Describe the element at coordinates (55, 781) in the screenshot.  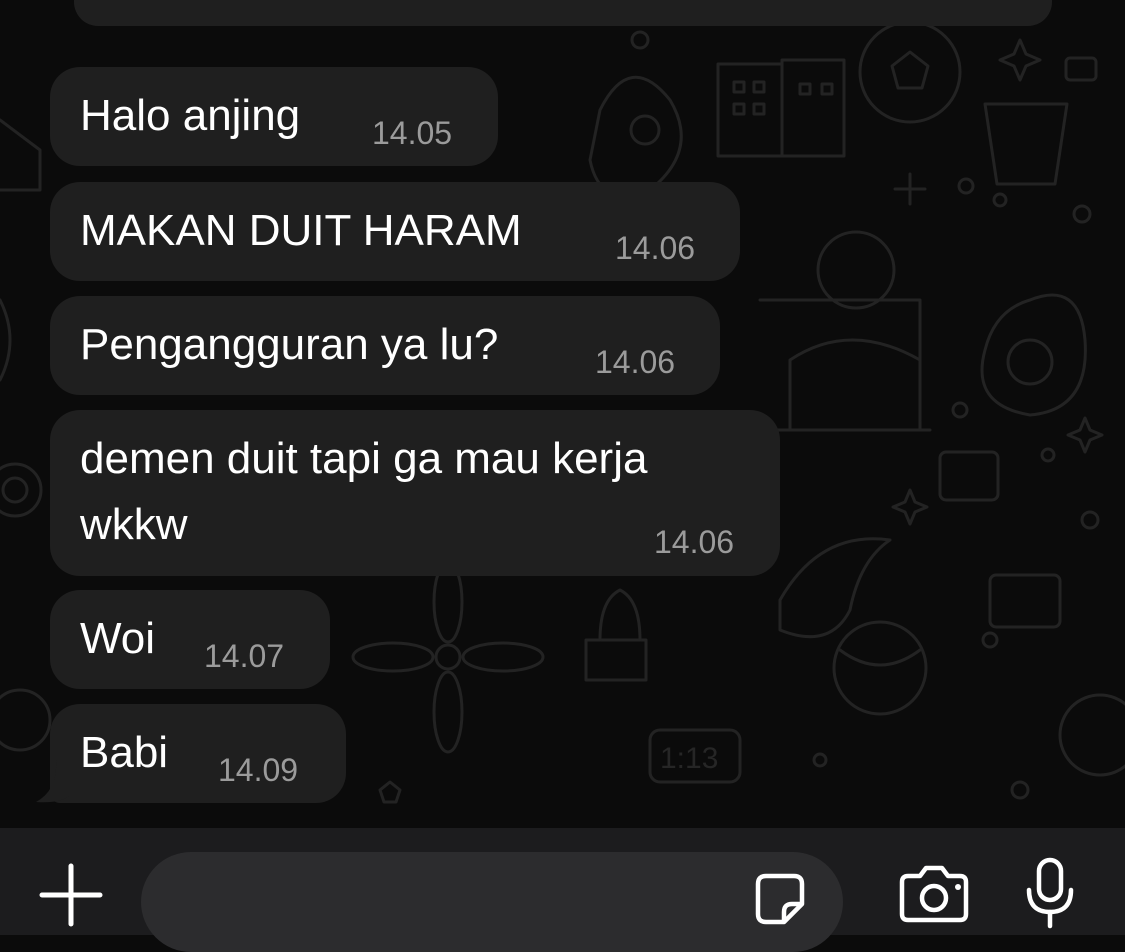
I see `bubble-tail` at that location.